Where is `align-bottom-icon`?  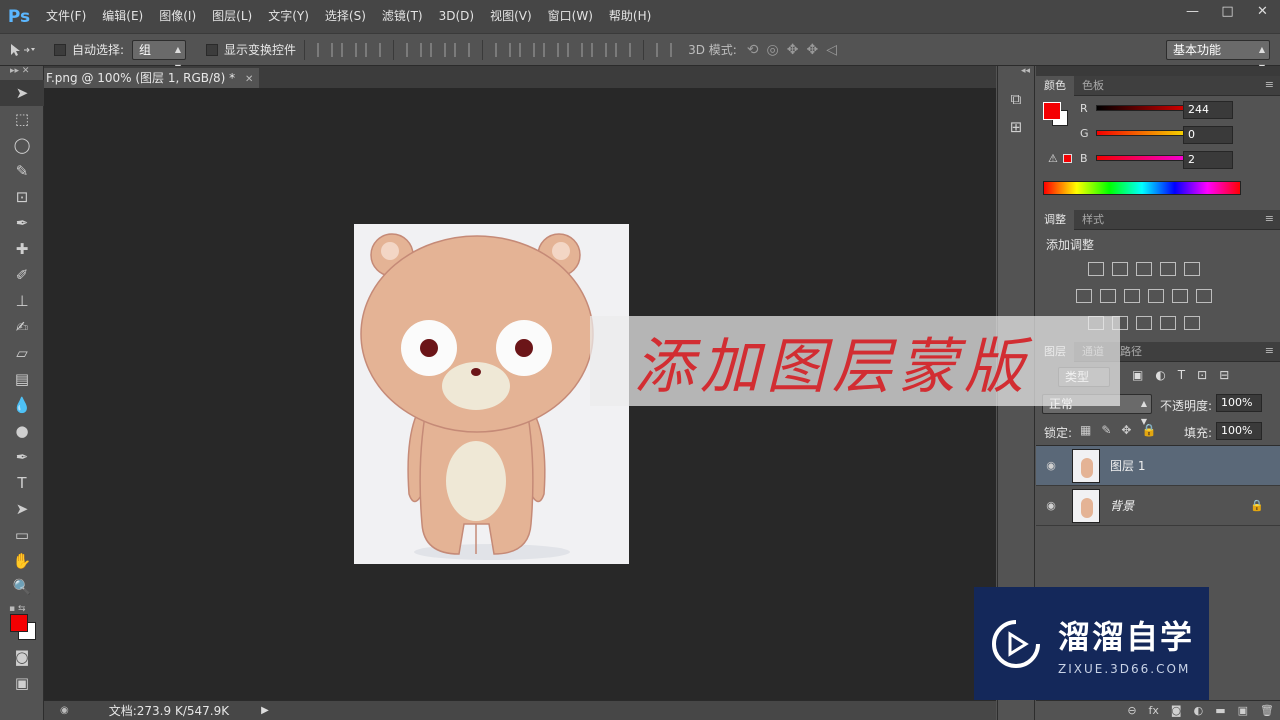
align-bottom-icon is located at coordinates (373, 49).